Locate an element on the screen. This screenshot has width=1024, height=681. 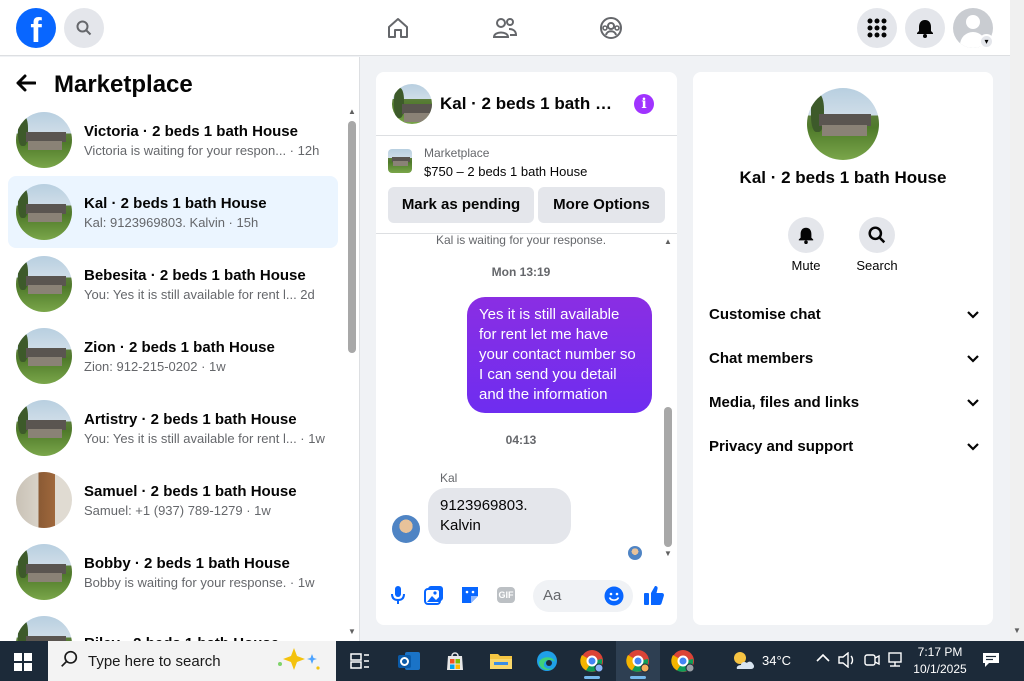
meet-now-icon is located at coordinates (872, 661).